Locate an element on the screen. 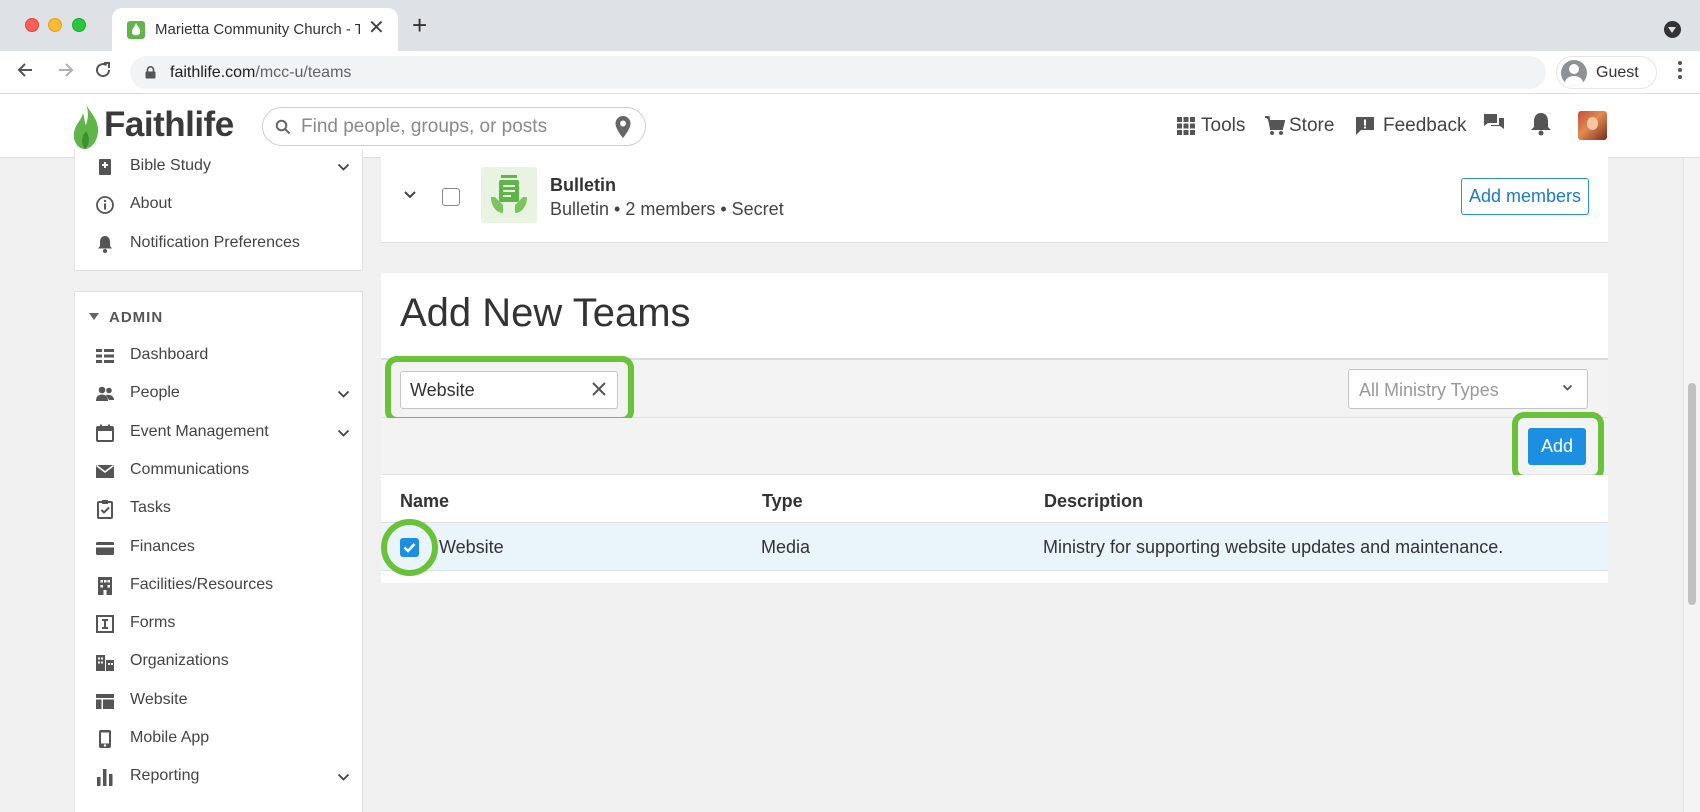 This screenshot has width=1700, height=812. store-label: Store is located at coordinates (1312, 125).